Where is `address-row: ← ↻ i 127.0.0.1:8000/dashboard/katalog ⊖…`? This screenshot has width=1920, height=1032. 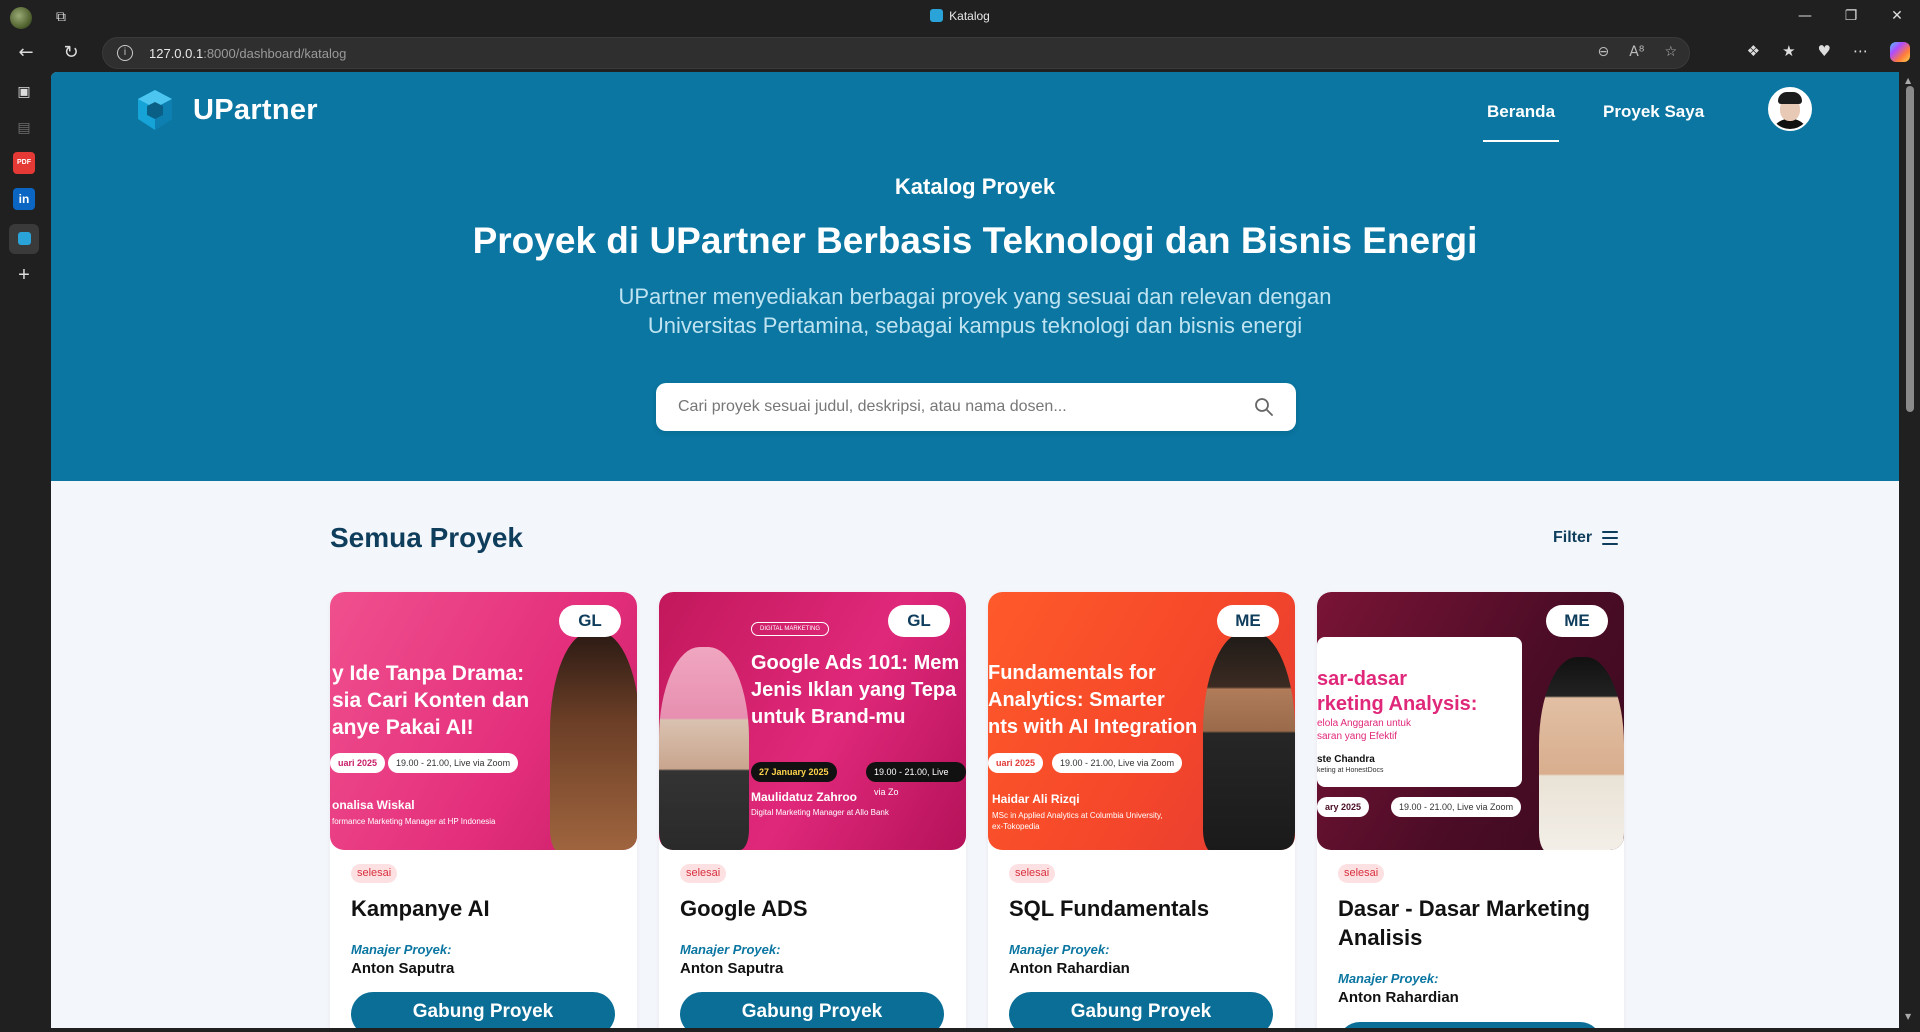 address-row: ← ↻ i 127.0.0.1:8000/dashboard/katalog ⊖… is located at coordinates (960, 53).